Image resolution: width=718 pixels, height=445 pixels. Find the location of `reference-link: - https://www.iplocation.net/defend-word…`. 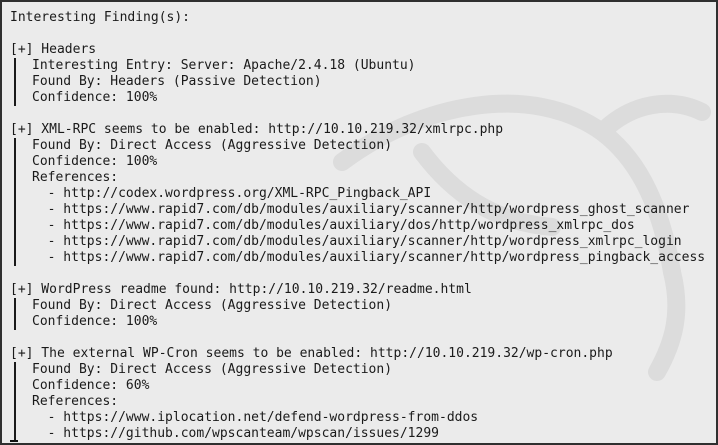

reference-link: - https://www.iplocation.net/defend-word… is located at coordinates (263, 417).